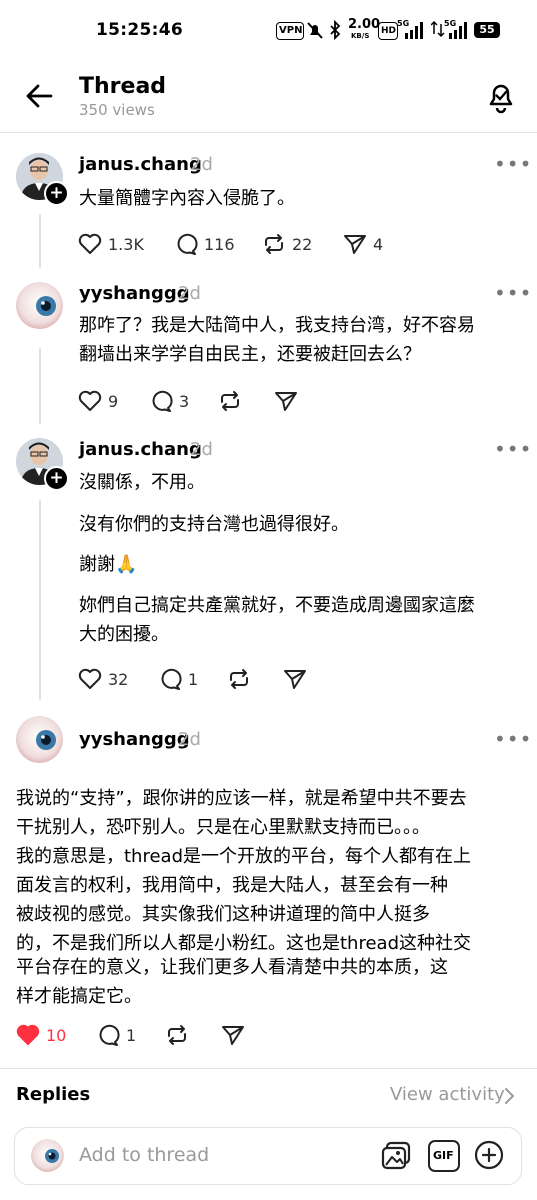  I want to click on share-button: 4, so click(363, 244).